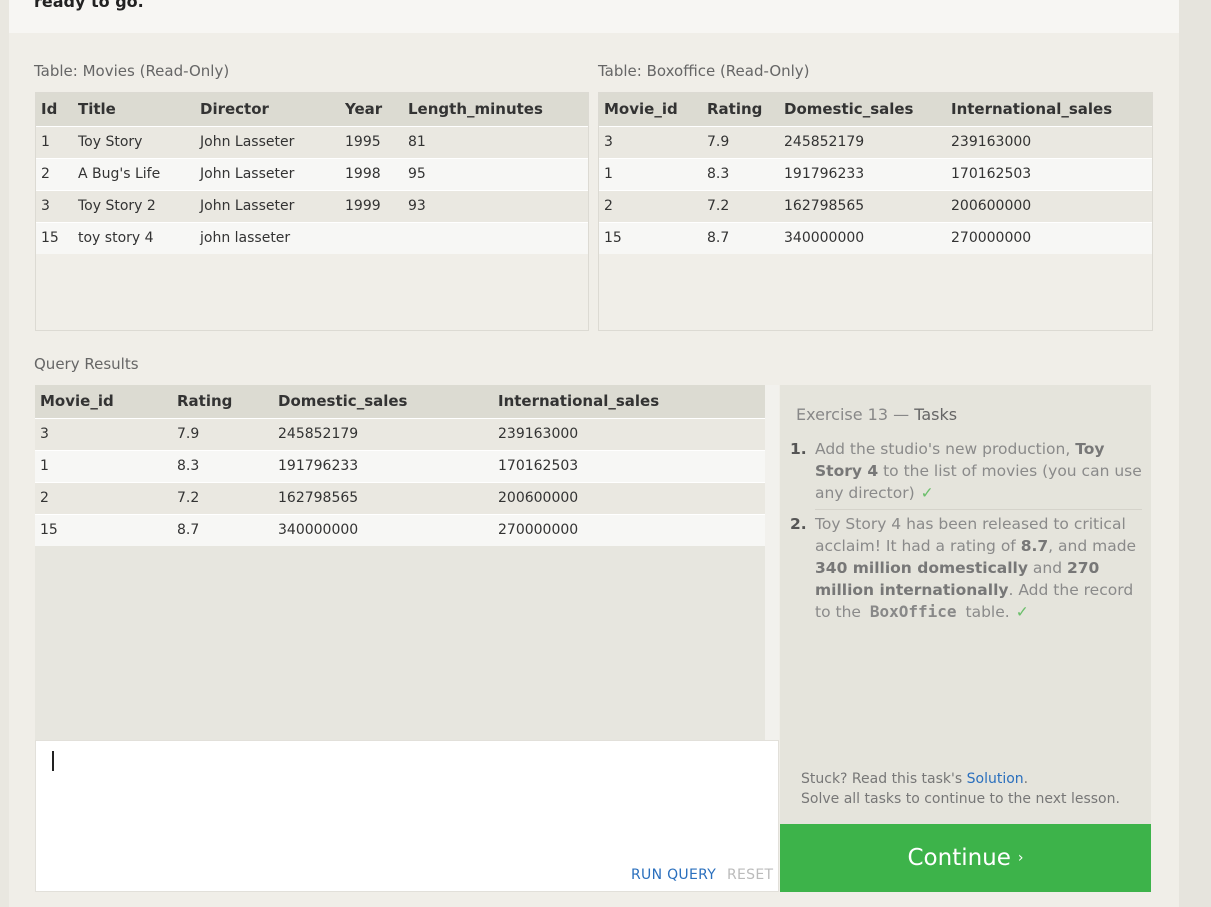 Image resolution: width=1211 pixels, height=907 pixels. Describe the element at coordinates (495, 205) in the screenshot. I see `table-cell: 93` at that location.